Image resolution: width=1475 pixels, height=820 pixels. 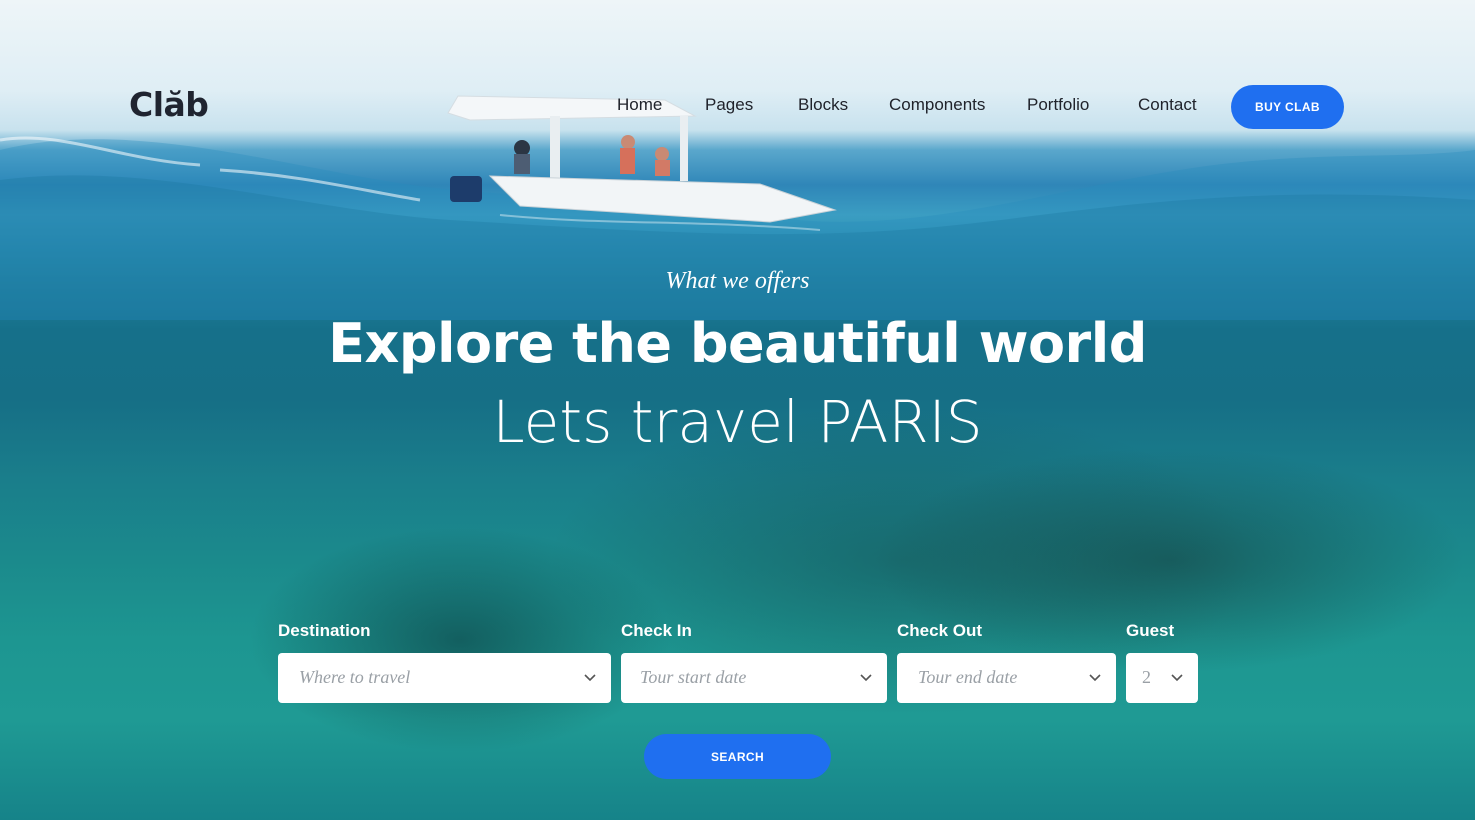 I want to click on check-out-select: Tour end date, so click(x=1006, y=678).